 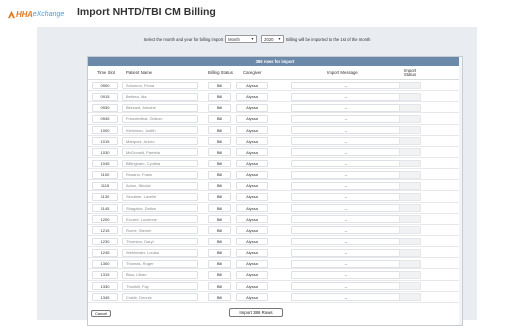 I want to click on time-slot-cell: 1145, so click(x=105, y=208).